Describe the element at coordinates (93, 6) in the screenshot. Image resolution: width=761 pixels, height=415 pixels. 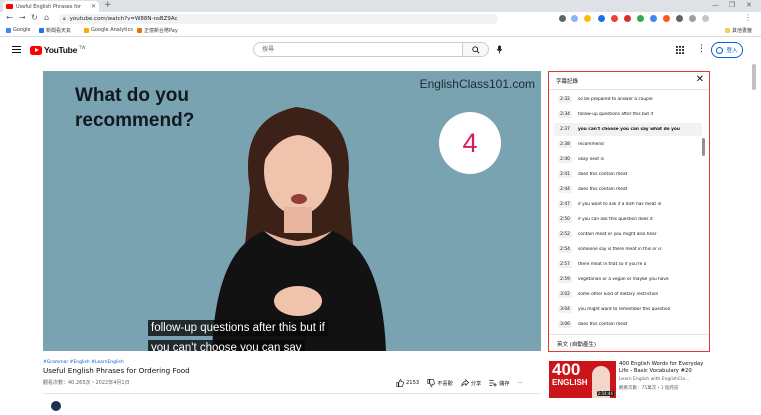
I see `close-tab-icon: ✕` at that location.